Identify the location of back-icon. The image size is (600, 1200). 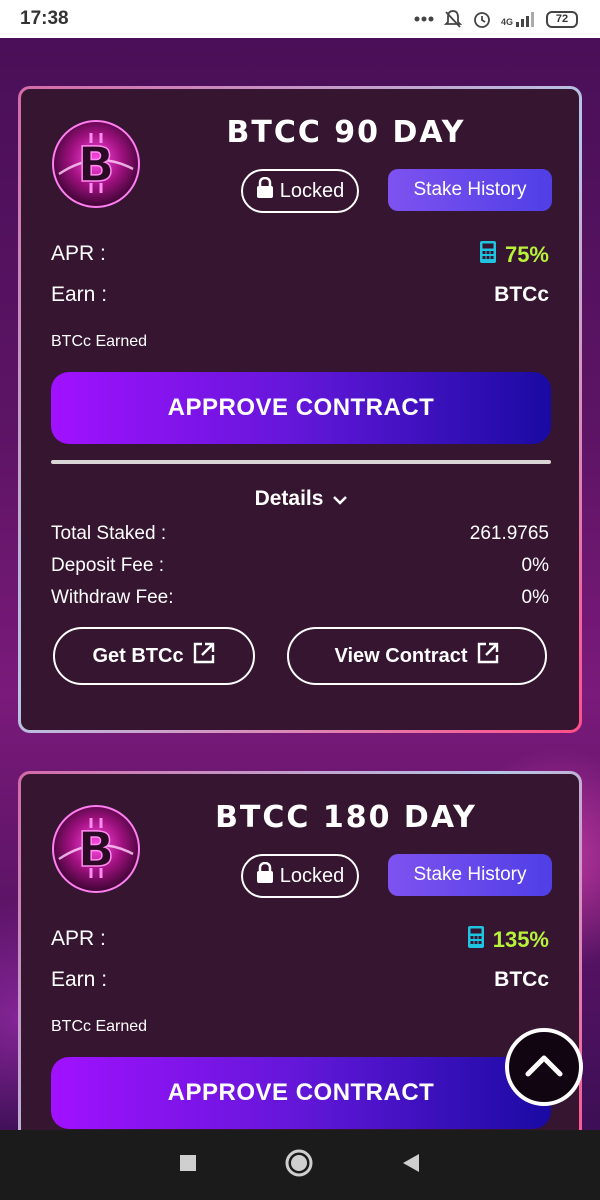
(411, 1165).